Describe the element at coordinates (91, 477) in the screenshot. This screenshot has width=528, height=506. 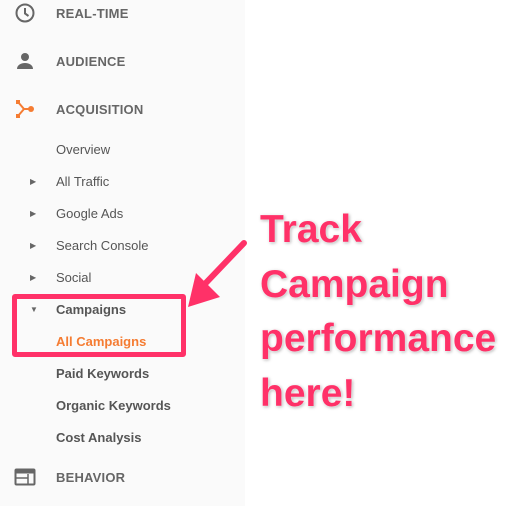
I see `nav-label: BEHAVIOR` at that location.